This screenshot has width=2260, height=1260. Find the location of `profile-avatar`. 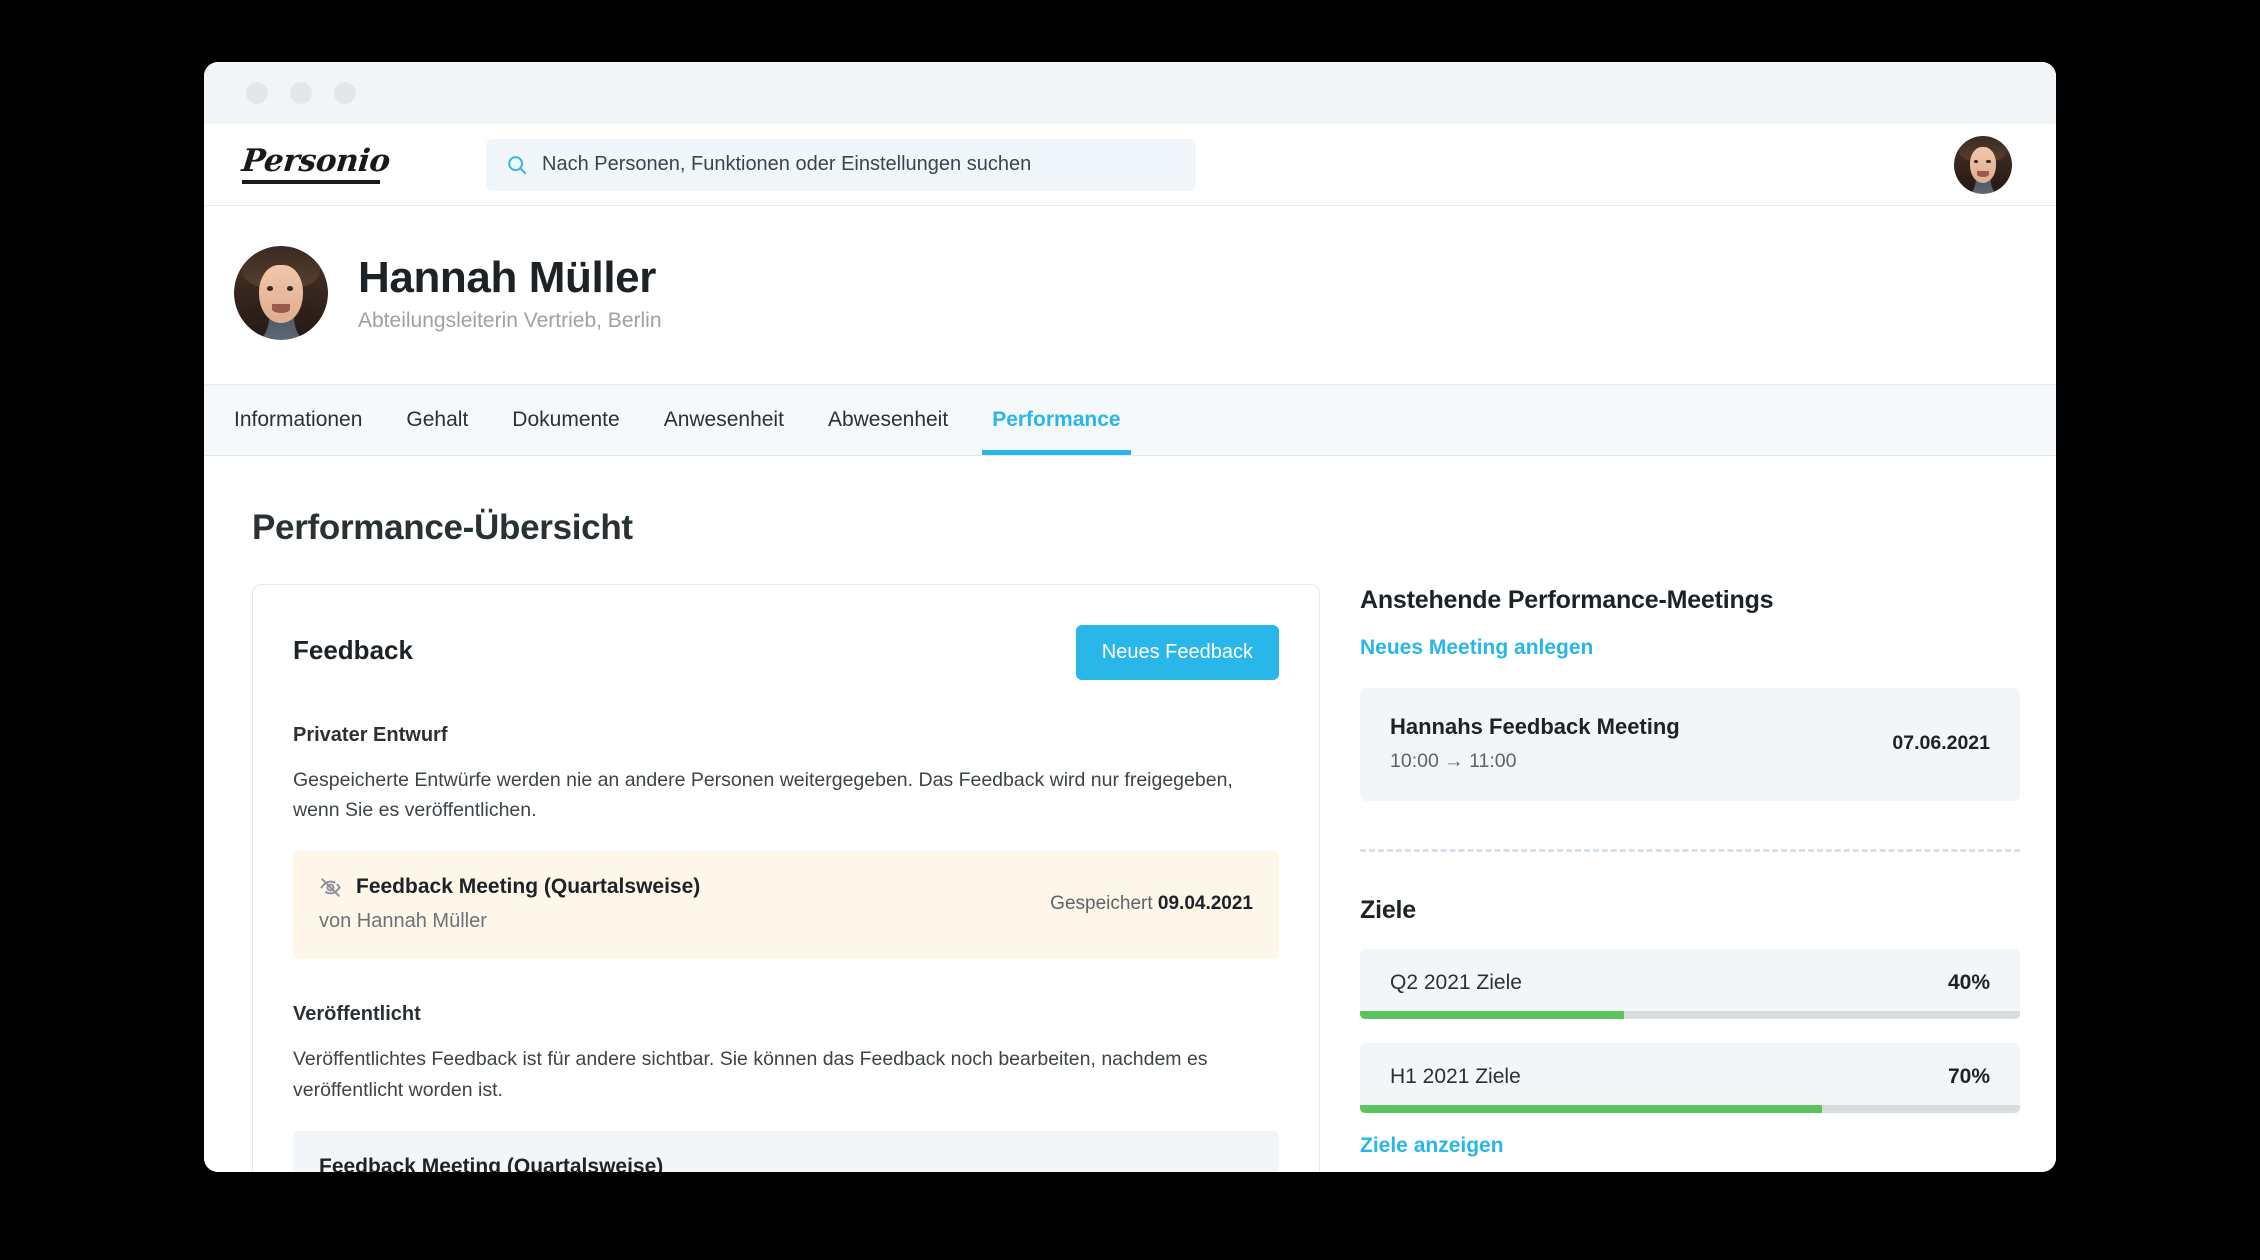

profile-avatar is located at coordinates (281, 293).